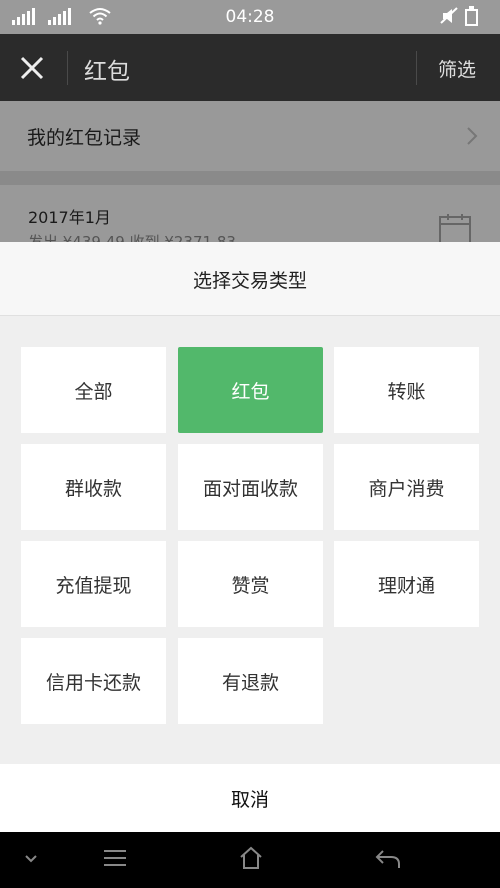 This screenshot has height=888, width=500. What do you see at coordinates (250, 681) in the screenshot?
I see `option-refund: 有退款` at bounding box center [250, 681].